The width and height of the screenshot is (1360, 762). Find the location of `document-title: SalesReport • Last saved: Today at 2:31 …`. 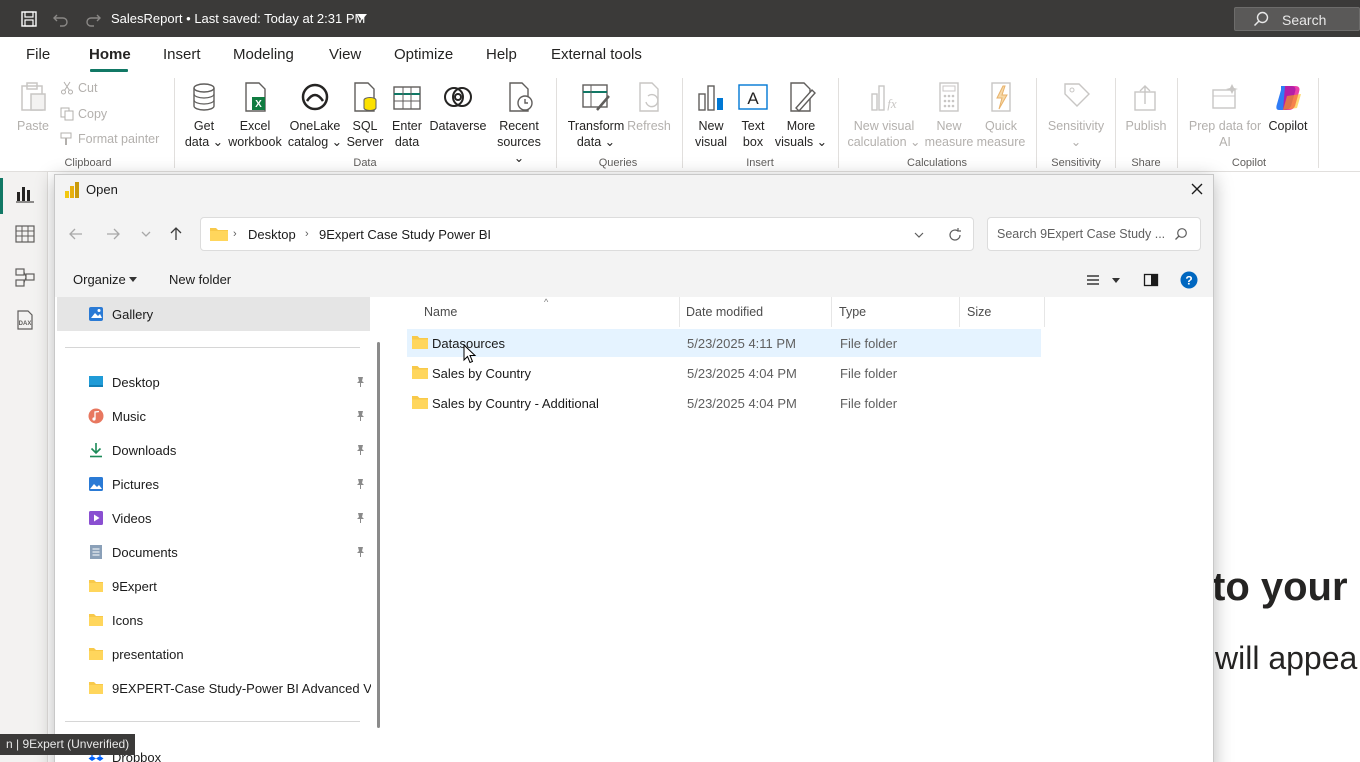

document-title: SalesReport • Last saved: Today at 2:31 … is located at coordinates (238, 18).